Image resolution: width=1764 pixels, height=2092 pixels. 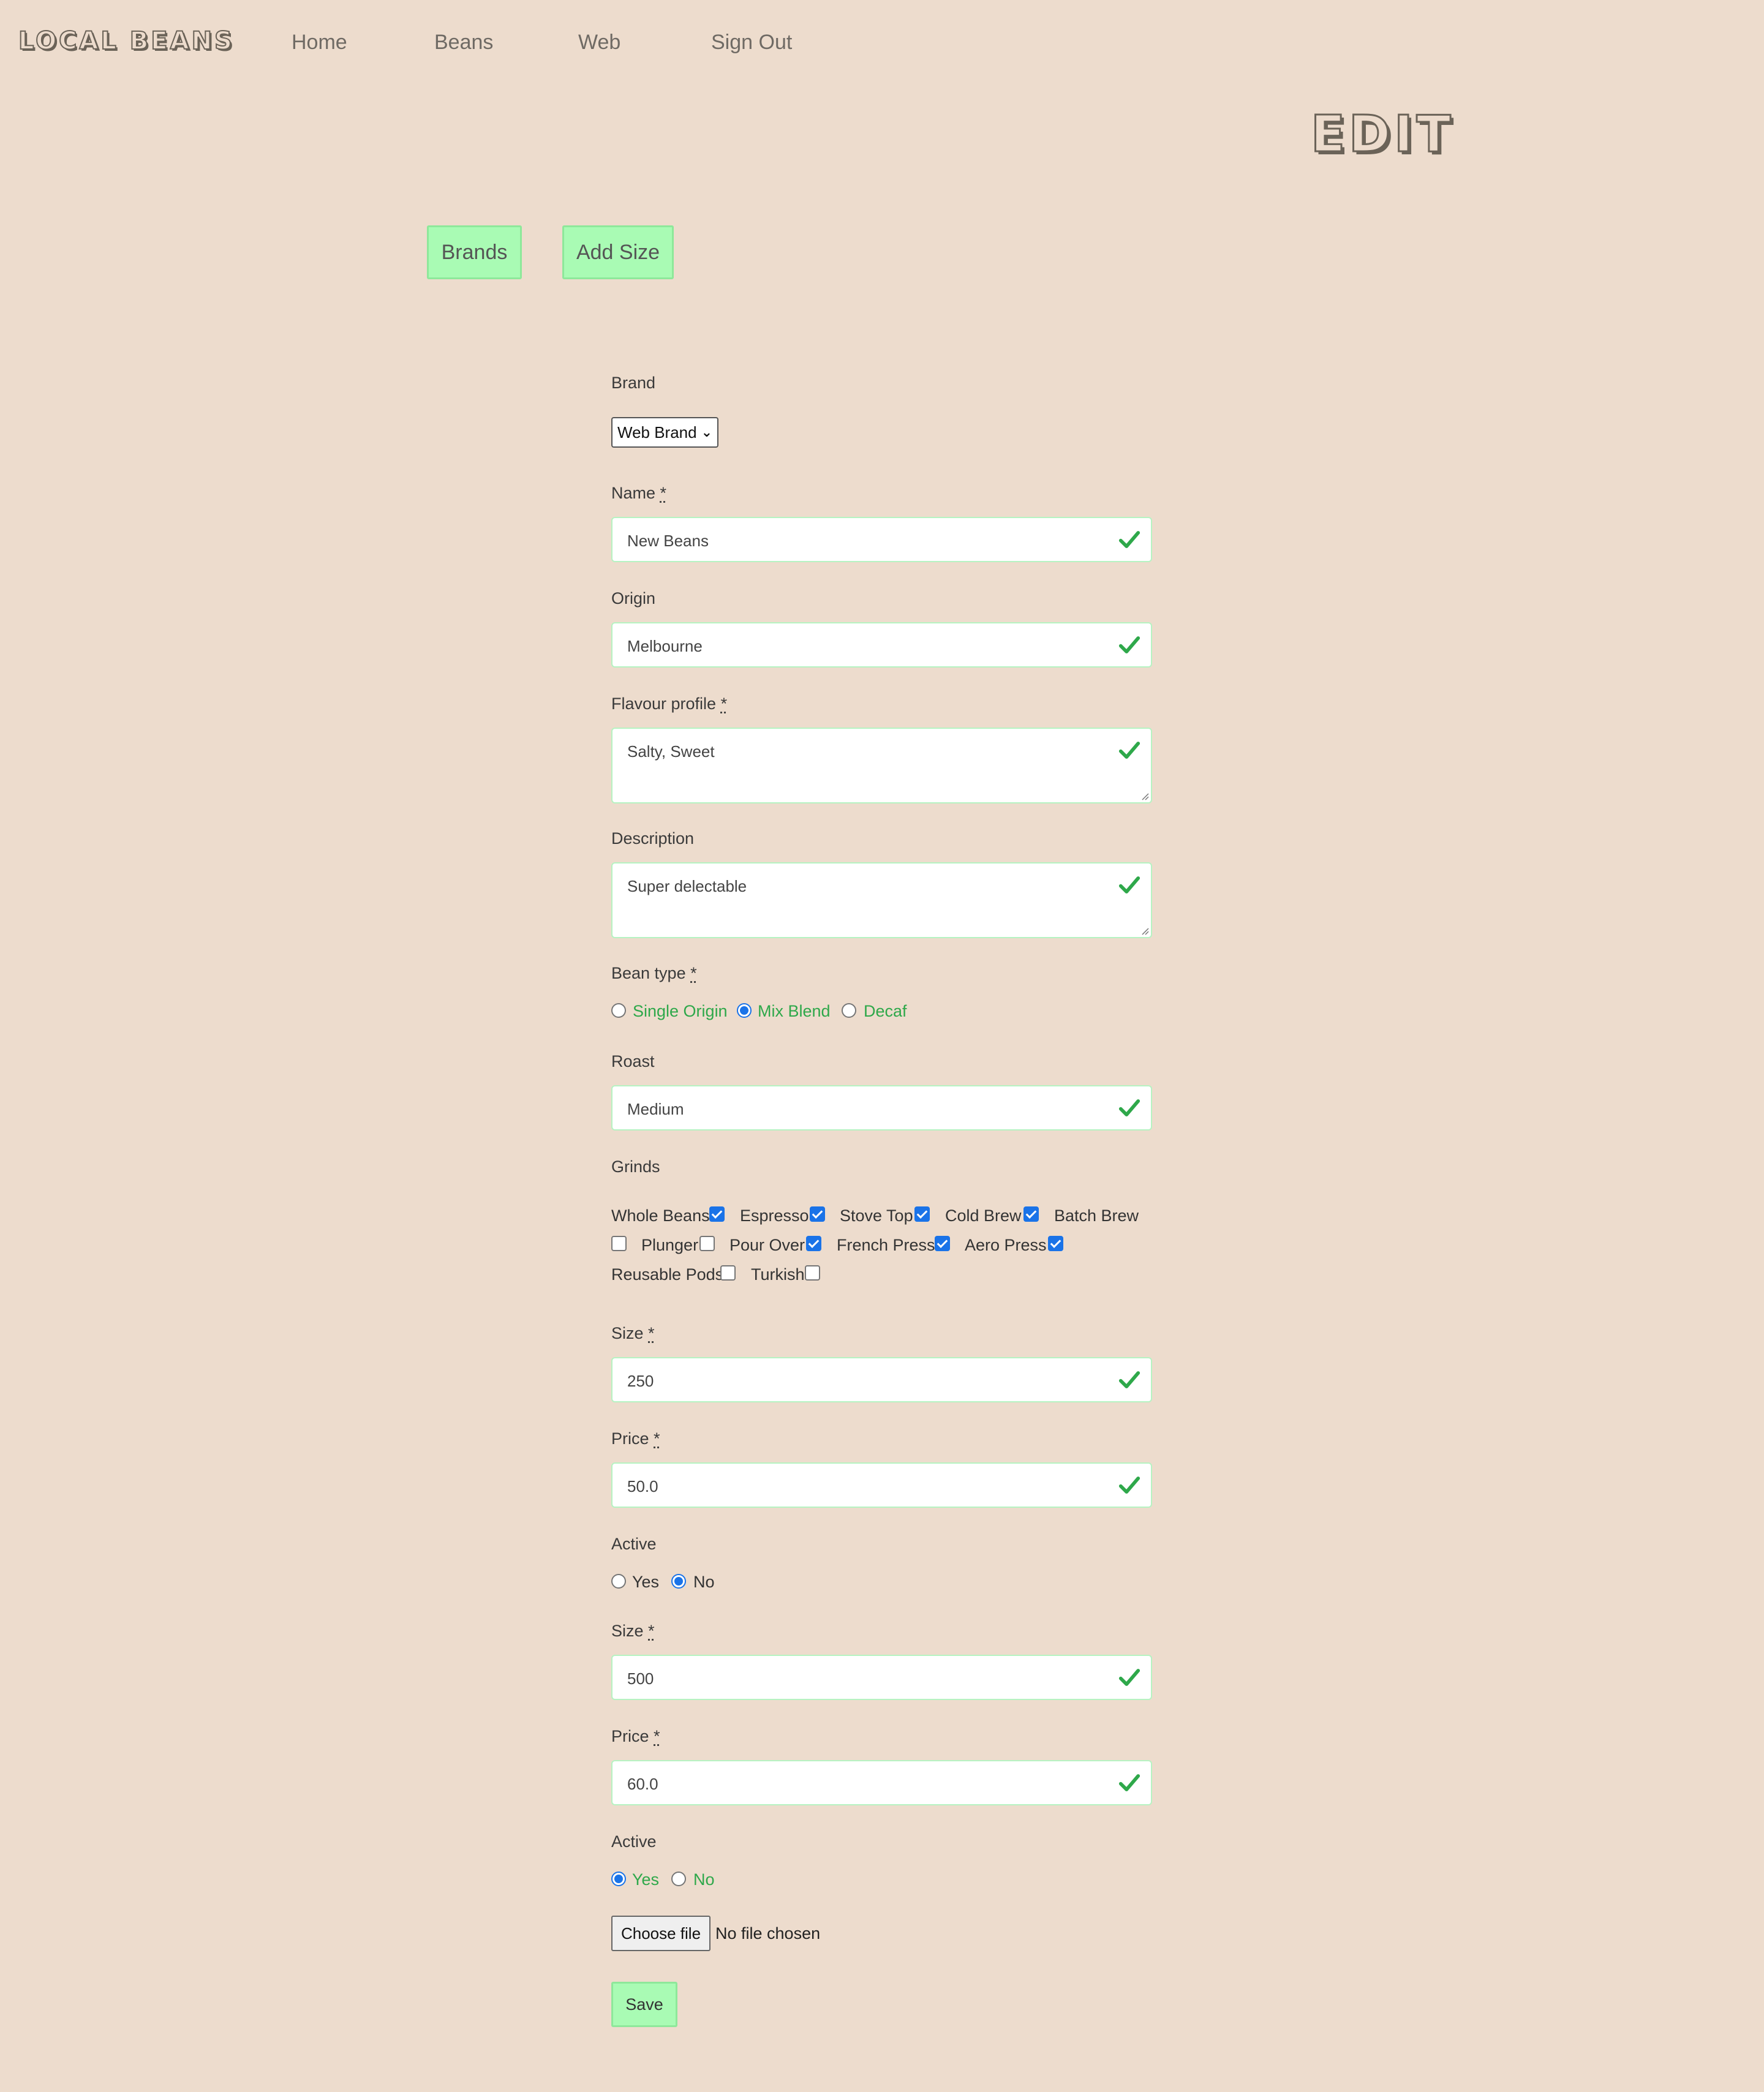 What do you see at coordinates (707, 1243) in the screenshot?
I see `grind-plunger-checkbox` at bounding box center [707, 1243].